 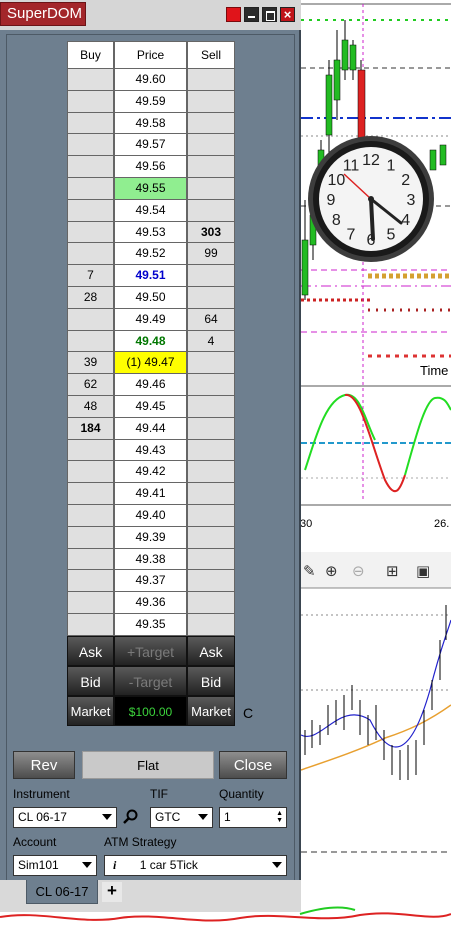 I want to click on sell-cell: 99, so click(x=211, y=254).